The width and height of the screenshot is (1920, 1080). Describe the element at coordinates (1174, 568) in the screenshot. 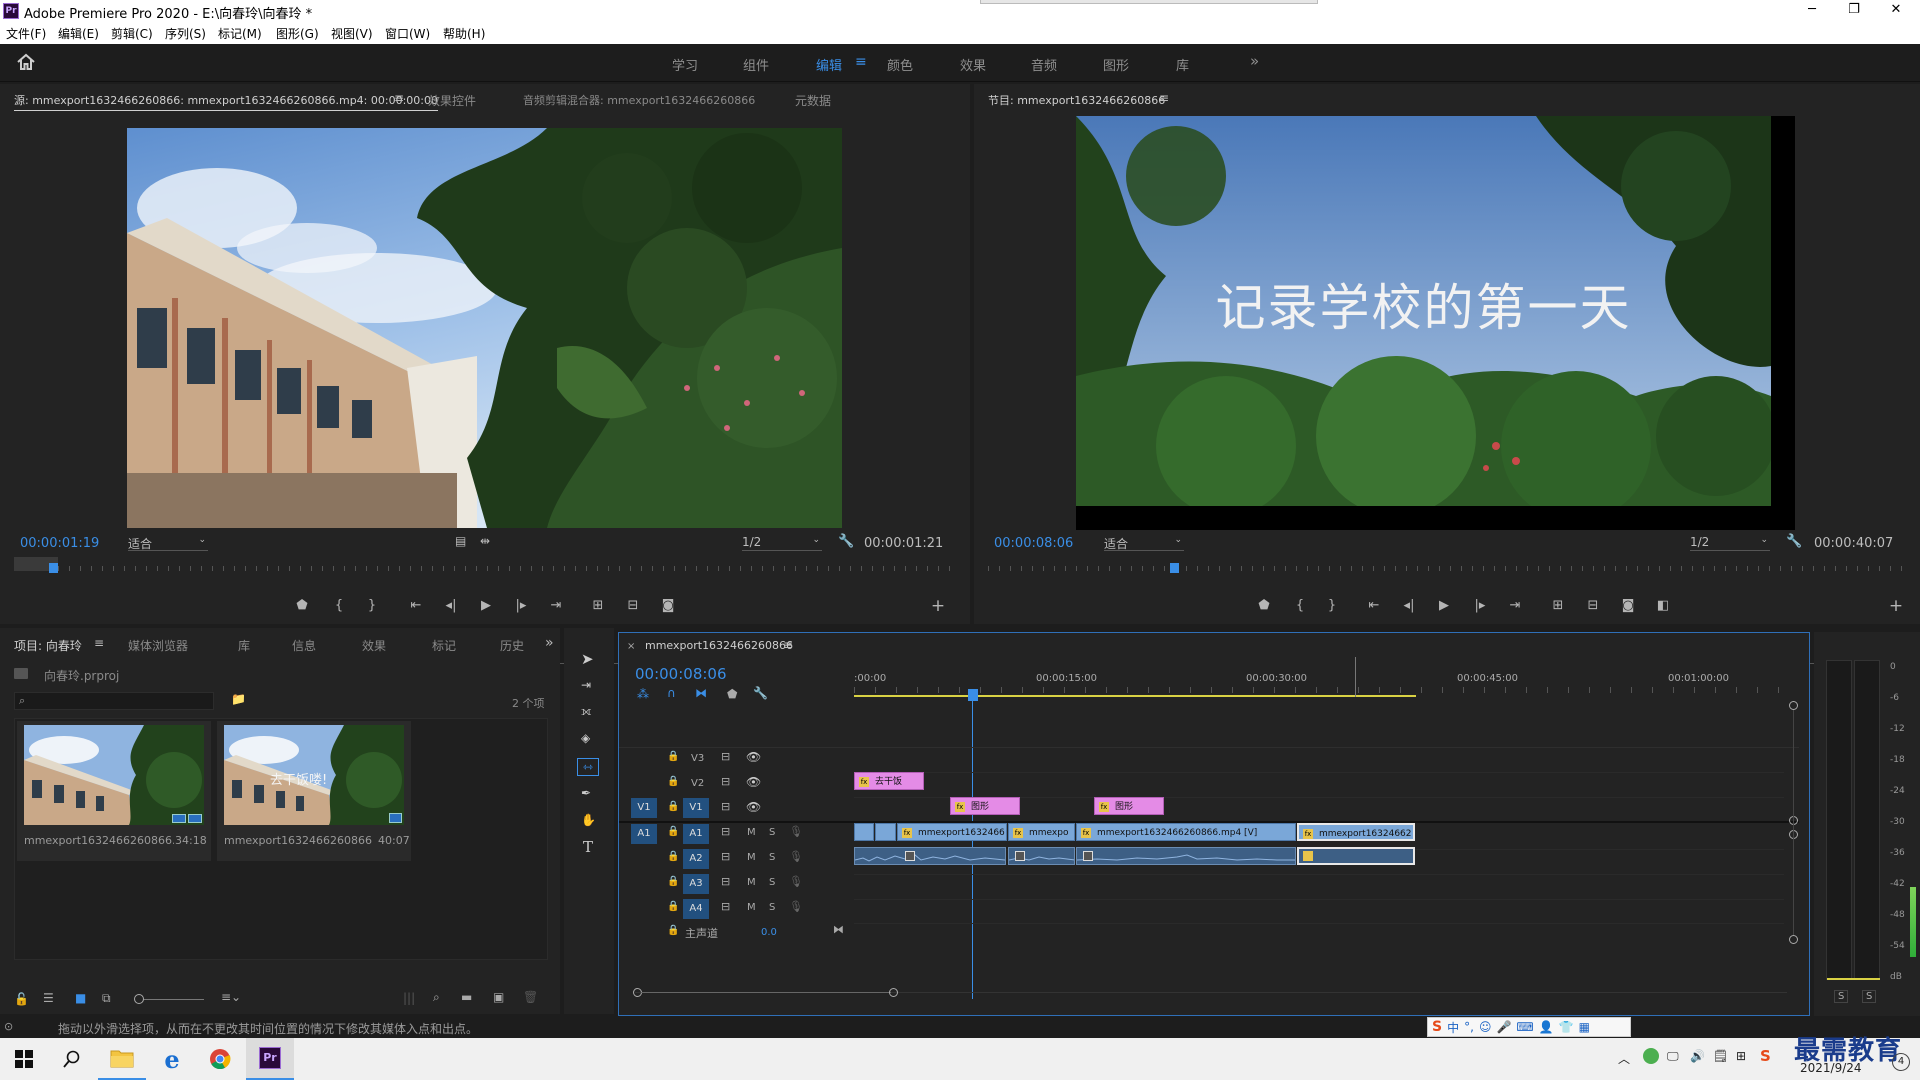

I see `program-playhead` at that location.